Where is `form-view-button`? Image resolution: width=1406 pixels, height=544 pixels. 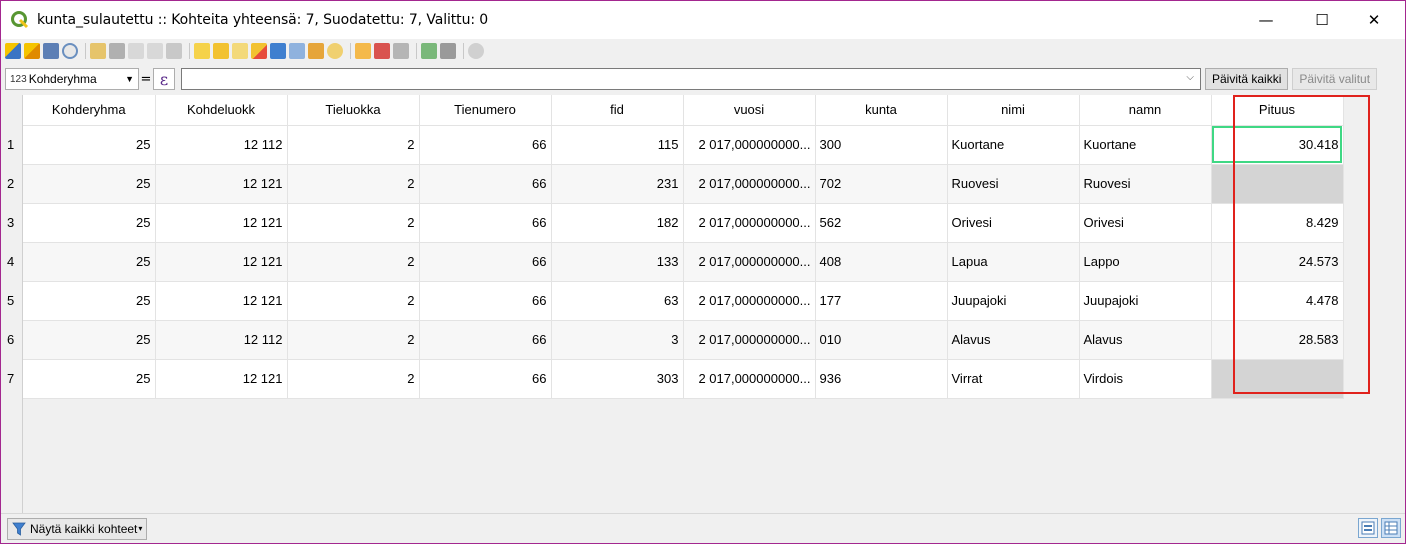
form-view-button is located at coordinates (1368, 528).